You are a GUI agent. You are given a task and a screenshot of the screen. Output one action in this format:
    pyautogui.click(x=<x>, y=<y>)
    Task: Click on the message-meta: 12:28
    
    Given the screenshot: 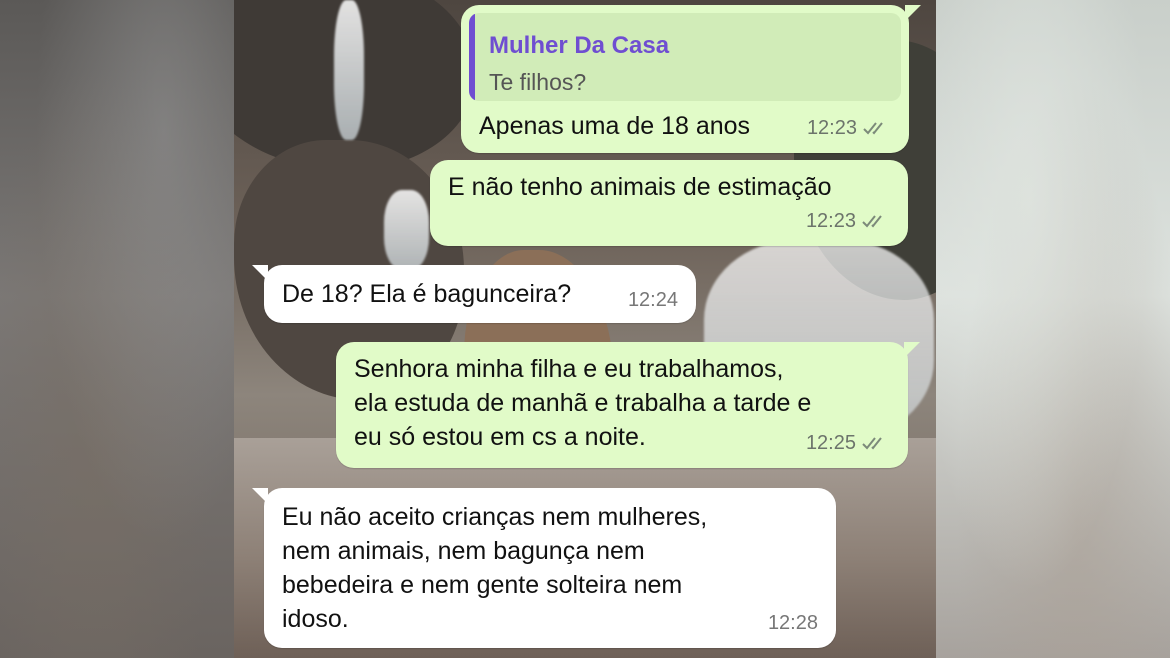 What is the action you would take?
    pyautogui.click(x=793, y=623)
    